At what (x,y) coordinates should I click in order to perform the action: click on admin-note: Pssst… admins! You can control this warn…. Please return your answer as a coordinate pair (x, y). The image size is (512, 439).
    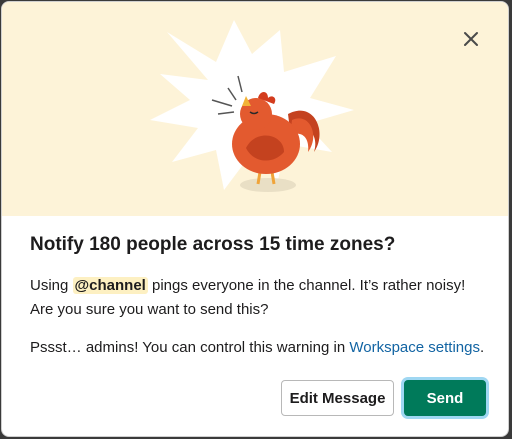
    Looking at the image, I should click on (257, 348).